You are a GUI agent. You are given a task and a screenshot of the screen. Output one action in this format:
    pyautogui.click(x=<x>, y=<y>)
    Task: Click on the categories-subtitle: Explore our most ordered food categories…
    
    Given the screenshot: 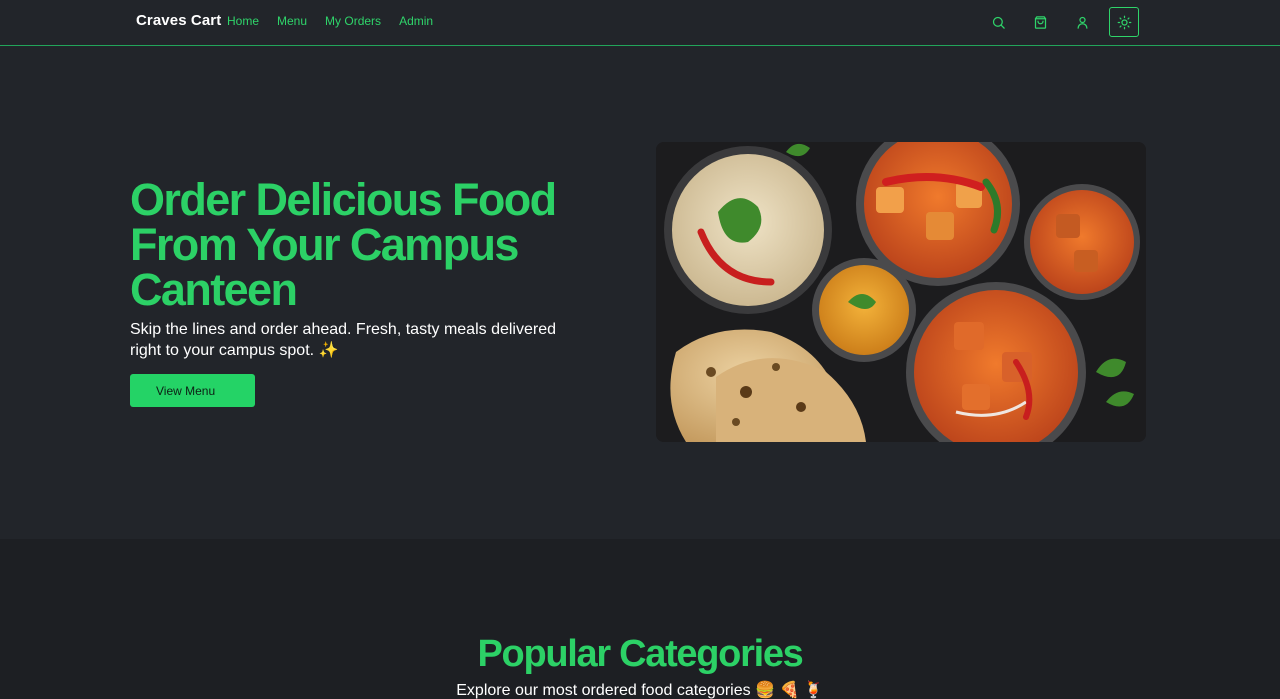 What is the action you would take?
    pyautogui.click(x=640, y=690)
    